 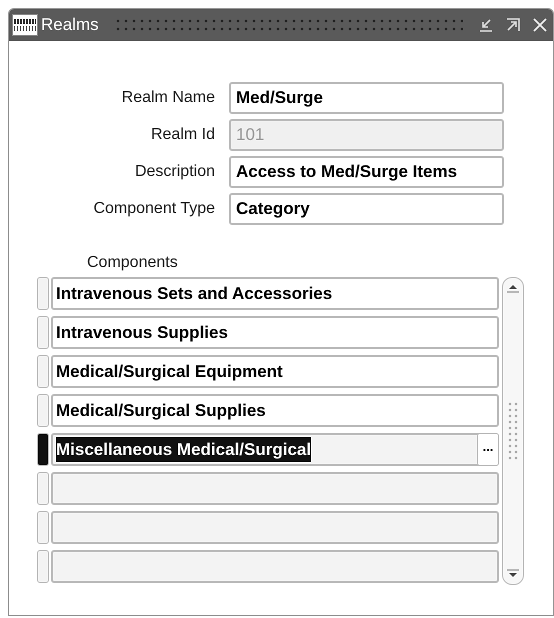 I want to click on vertical-scrollbar, so click(x=513, y=431).